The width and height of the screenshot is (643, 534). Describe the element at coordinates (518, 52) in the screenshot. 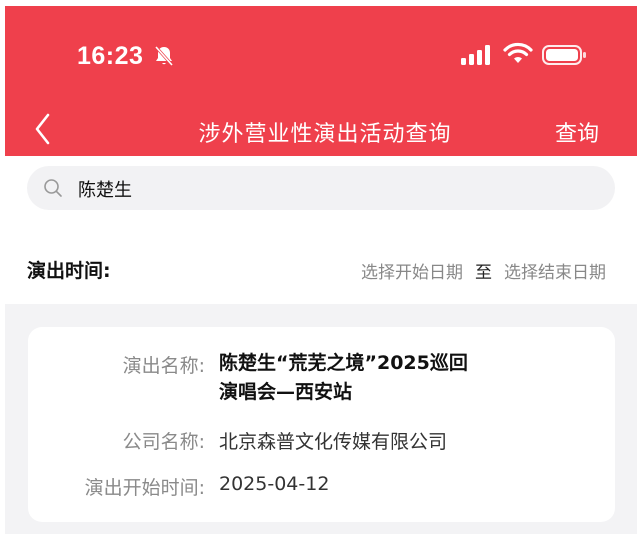

I see `wifi-icon` at that location.